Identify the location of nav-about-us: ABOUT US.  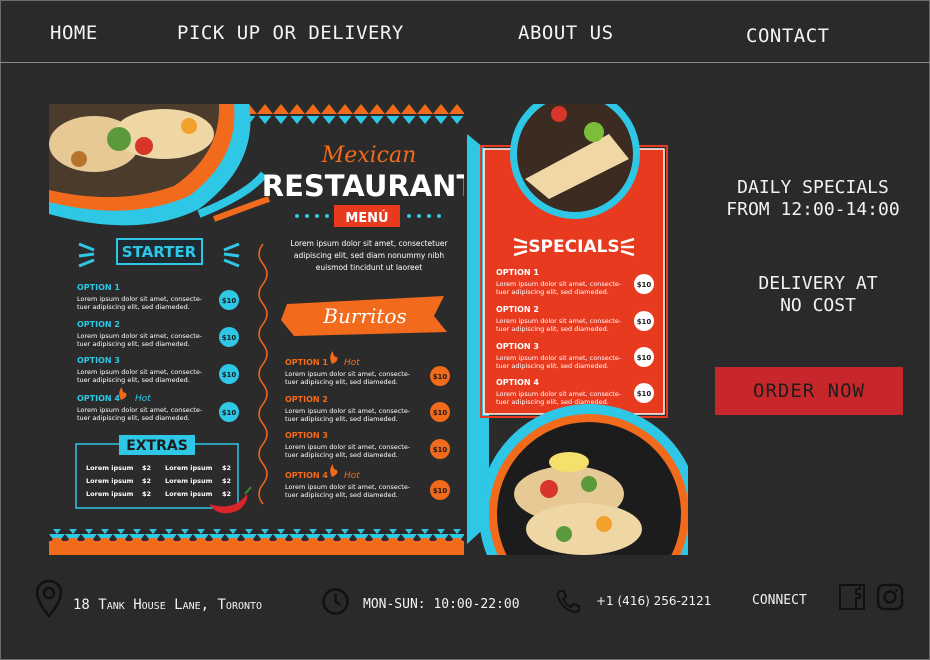
(566, 33).